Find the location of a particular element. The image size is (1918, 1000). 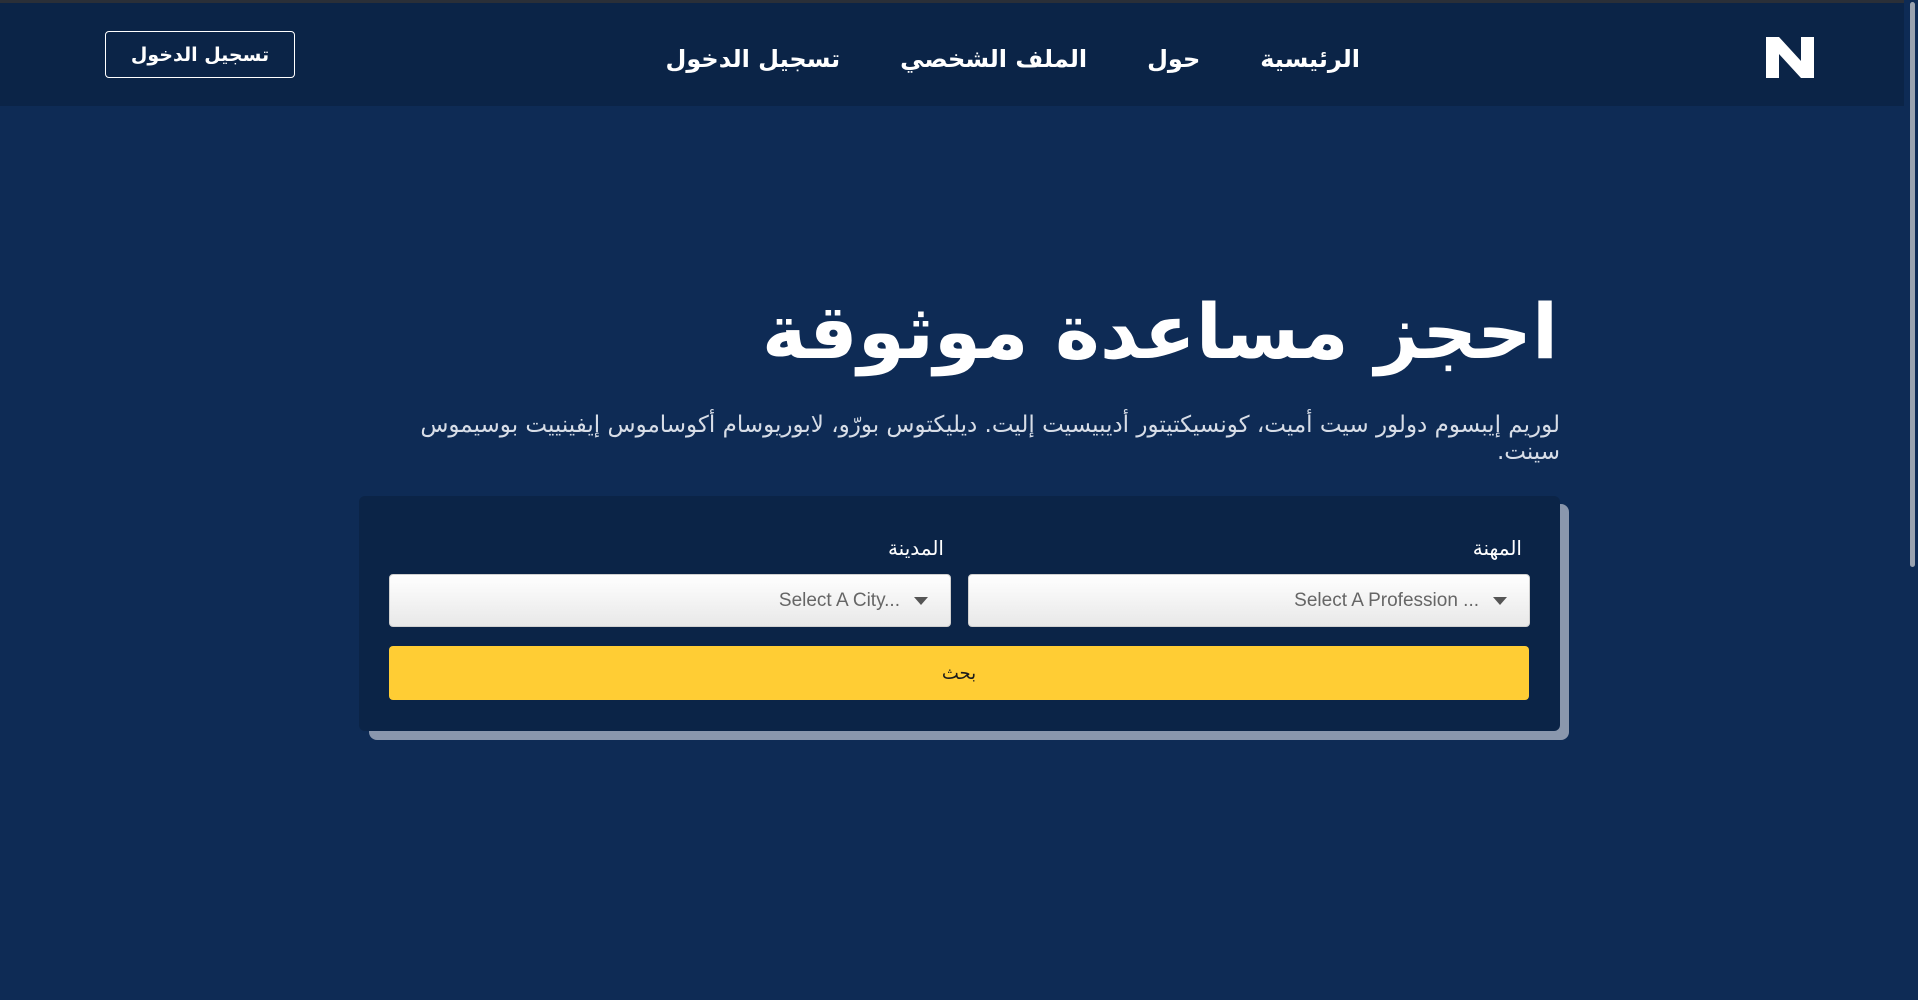

city-label: المدينة is located at coordinates (915, 548).